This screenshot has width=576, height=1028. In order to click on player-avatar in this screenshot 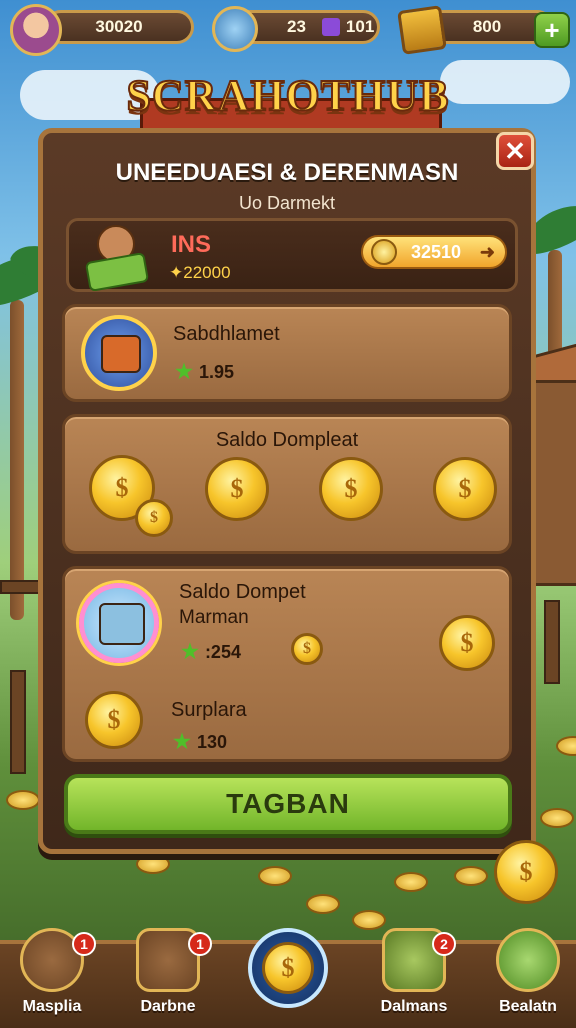, I will do `click(36, 30)`.